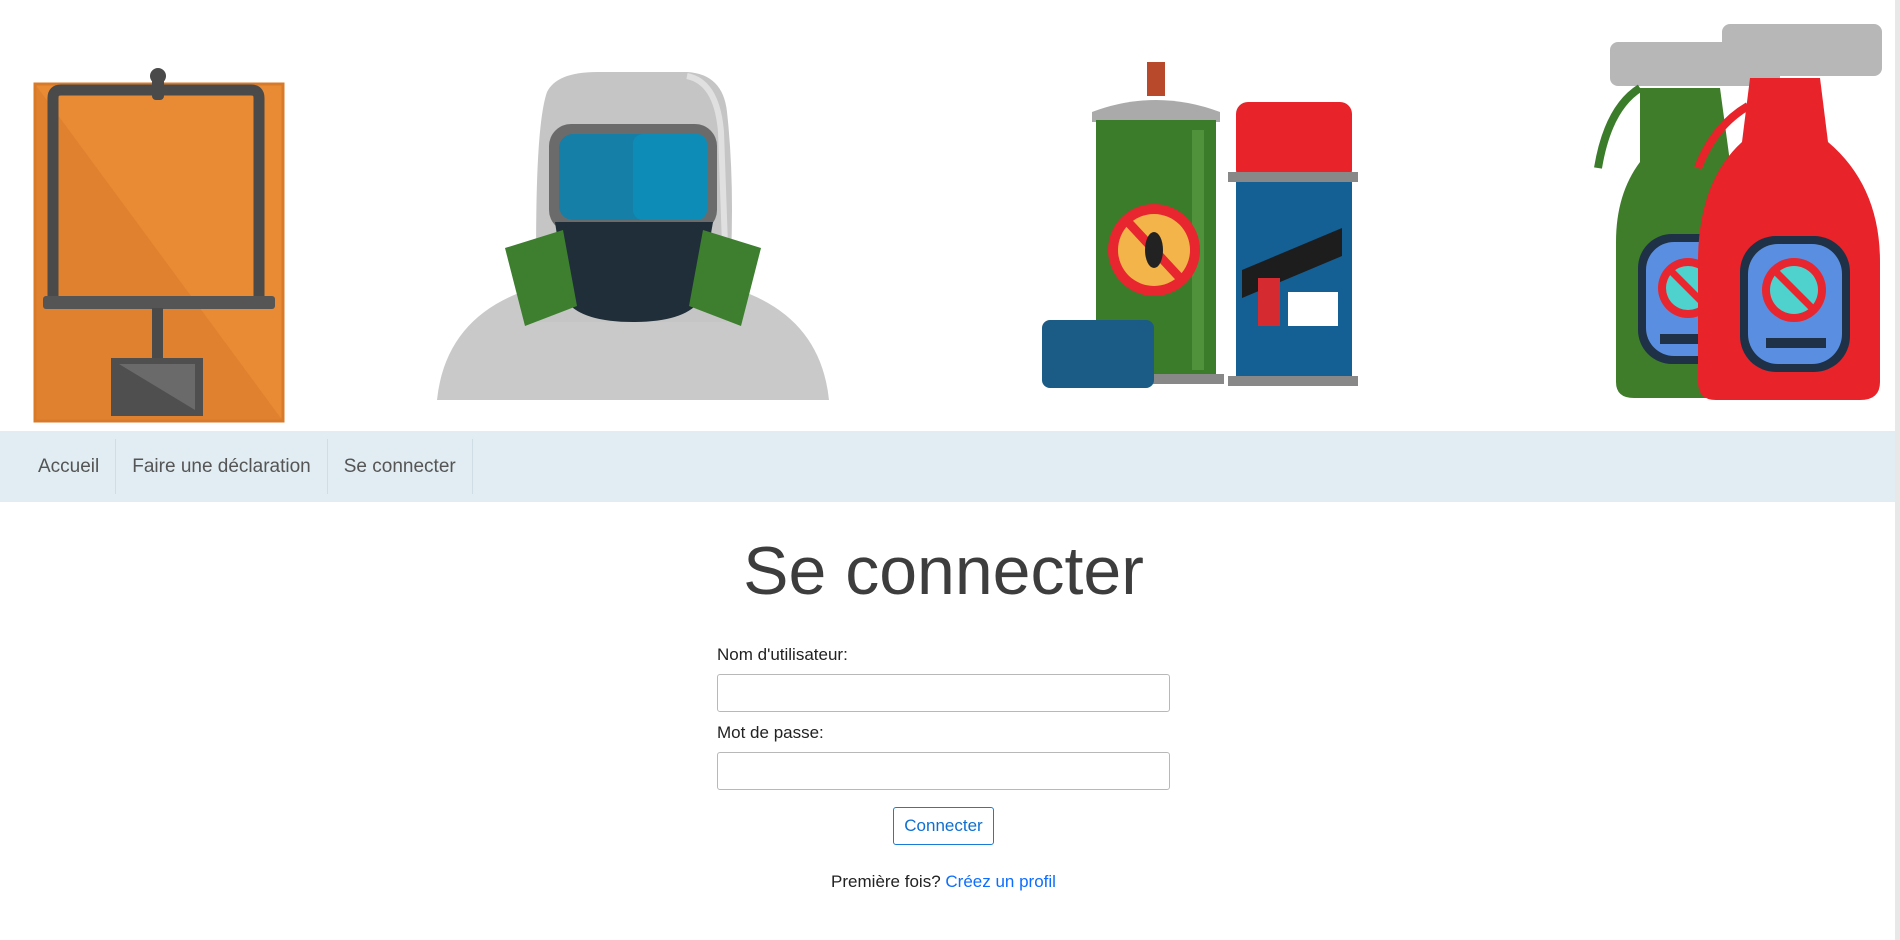  What do you see at coordinates (943, 882) in the screenshot?
I see `signup-prompt: Première fois? Créez un profil` at bounding box center [943, 882].